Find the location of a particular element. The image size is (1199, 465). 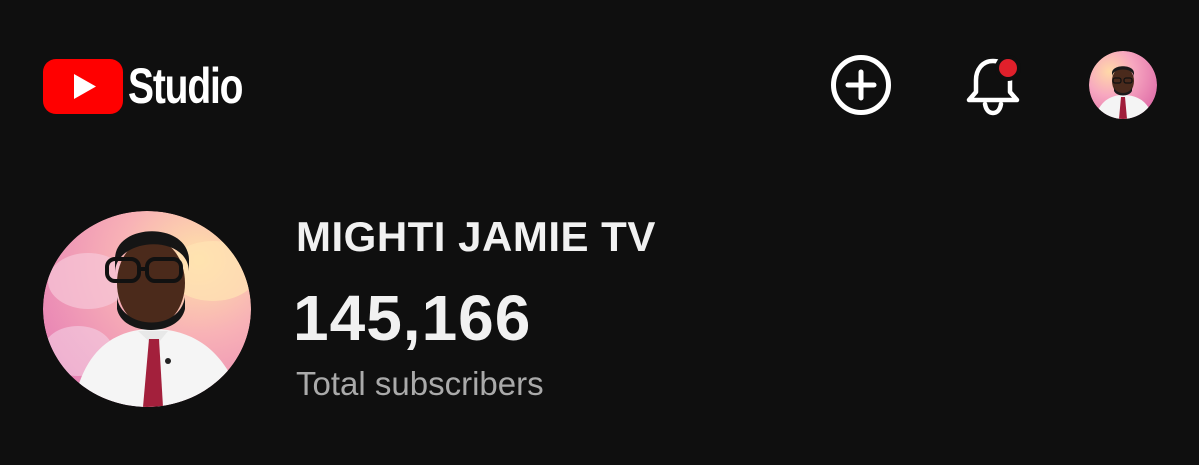

notifications-button is located at coordinates (993, 85).